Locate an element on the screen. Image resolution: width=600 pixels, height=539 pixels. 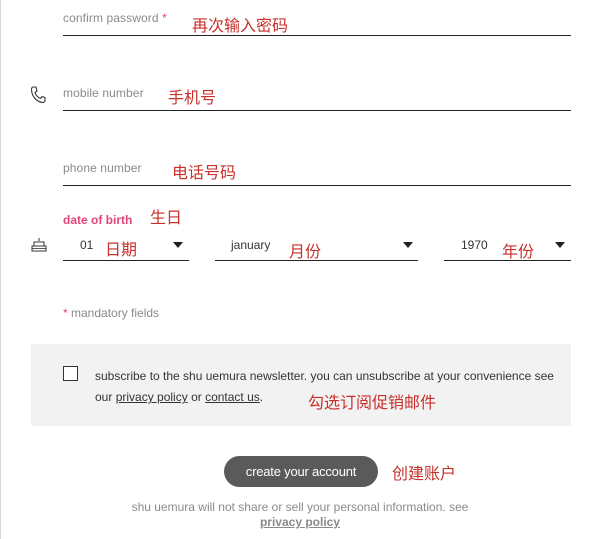
phone-number-field: phone number is located at coordinates (317, 171).